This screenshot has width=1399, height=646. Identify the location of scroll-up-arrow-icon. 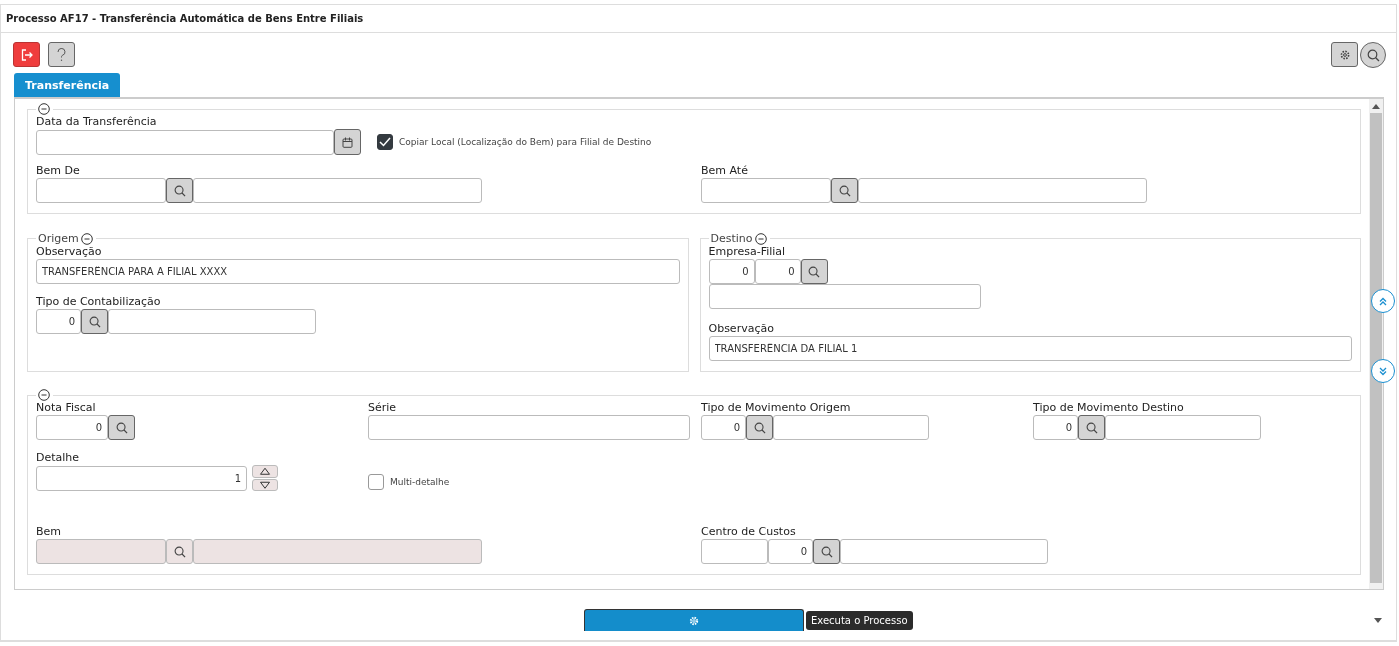
(1376, 106).